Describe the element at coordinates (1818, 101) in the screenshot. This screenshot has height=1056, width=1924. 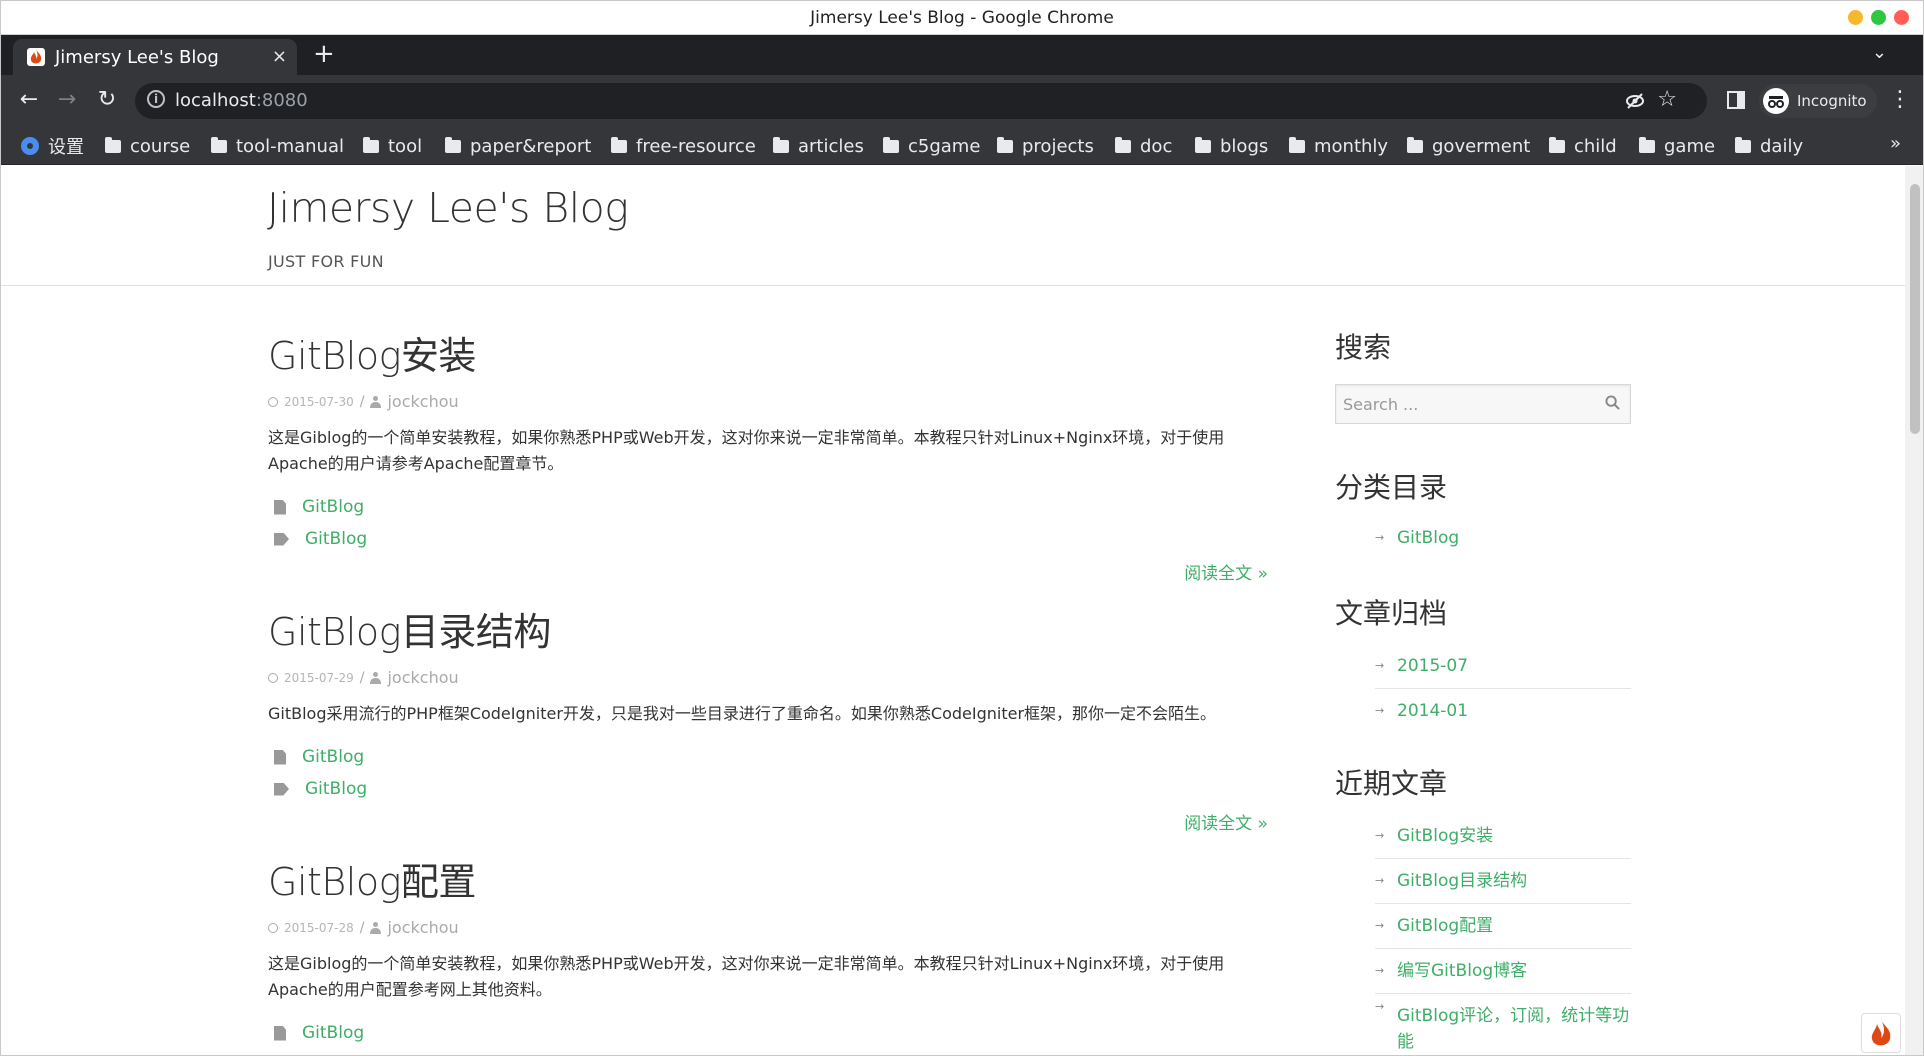
I see `incognito-profile-button: Incognito` at that location.